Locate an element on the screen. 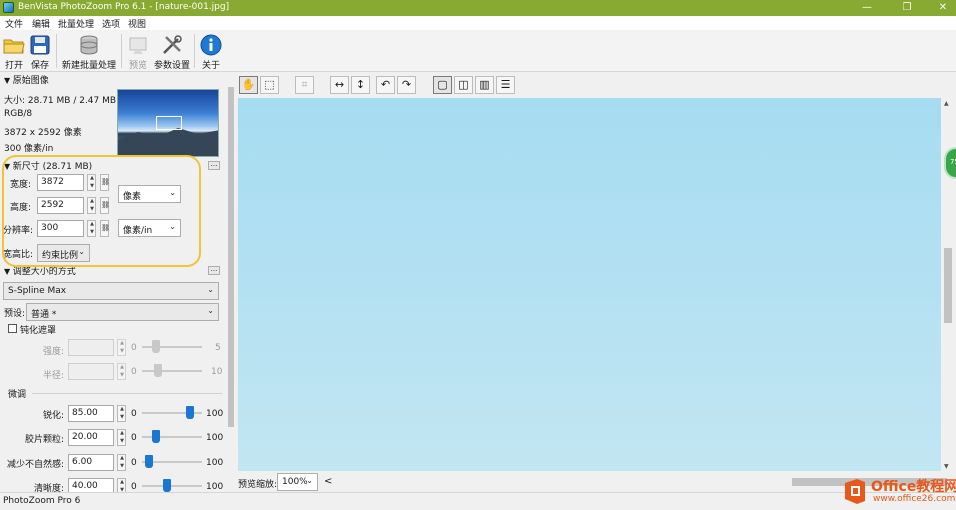  crop-icon: ⌗ is located at coordinates (304, 84).